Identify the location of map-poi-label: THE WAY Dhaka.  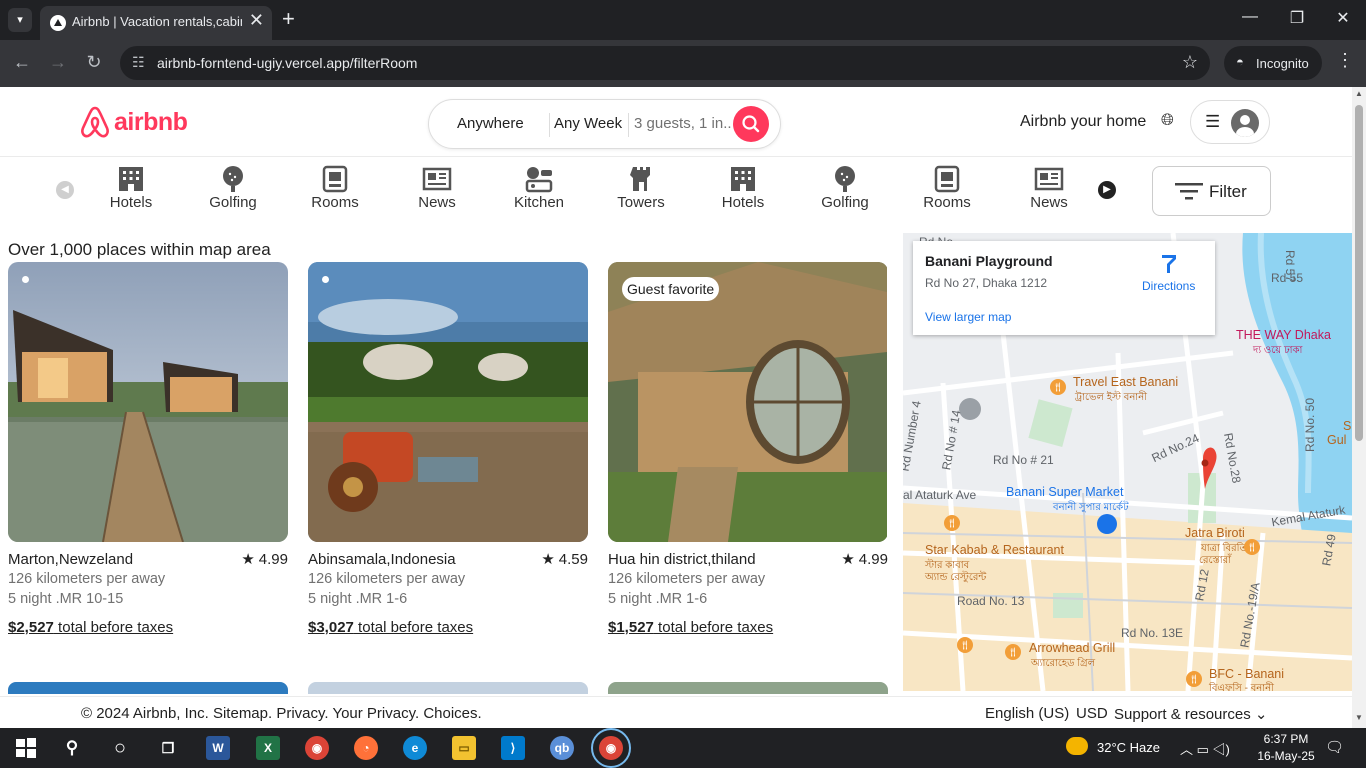
(1283, 335).